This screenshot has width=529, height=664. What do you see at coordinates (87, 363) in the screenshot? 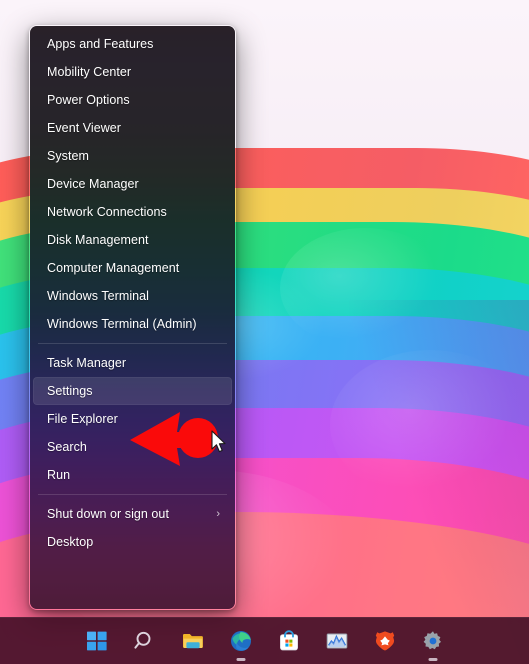
I see `menu-item-label: Task Manager` at bounding box center [87, 363].